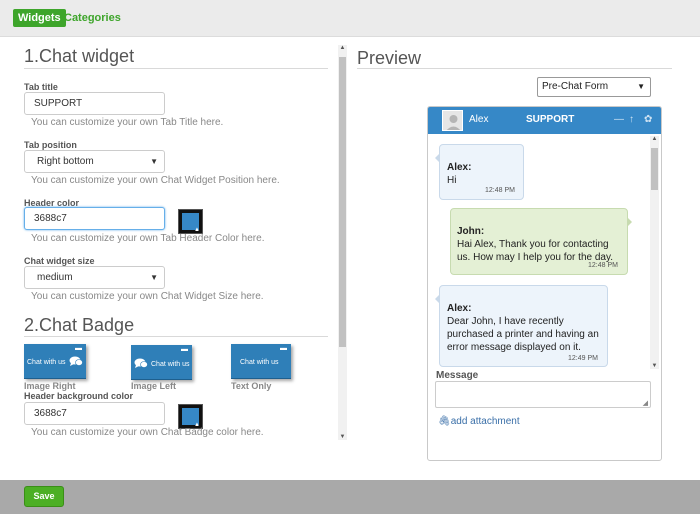 The height and width of the screenshot is (514, 700). Describe the element at coordinates (350, 497) in the screenshot. I see `footer-bar: Save` at that location.